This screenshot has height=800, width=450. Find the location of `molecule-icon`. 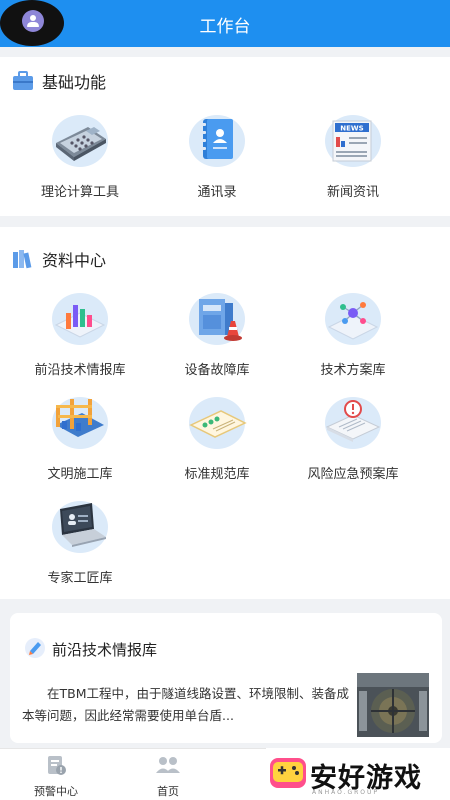

molecule-icon is located at coordinates (353, 320).